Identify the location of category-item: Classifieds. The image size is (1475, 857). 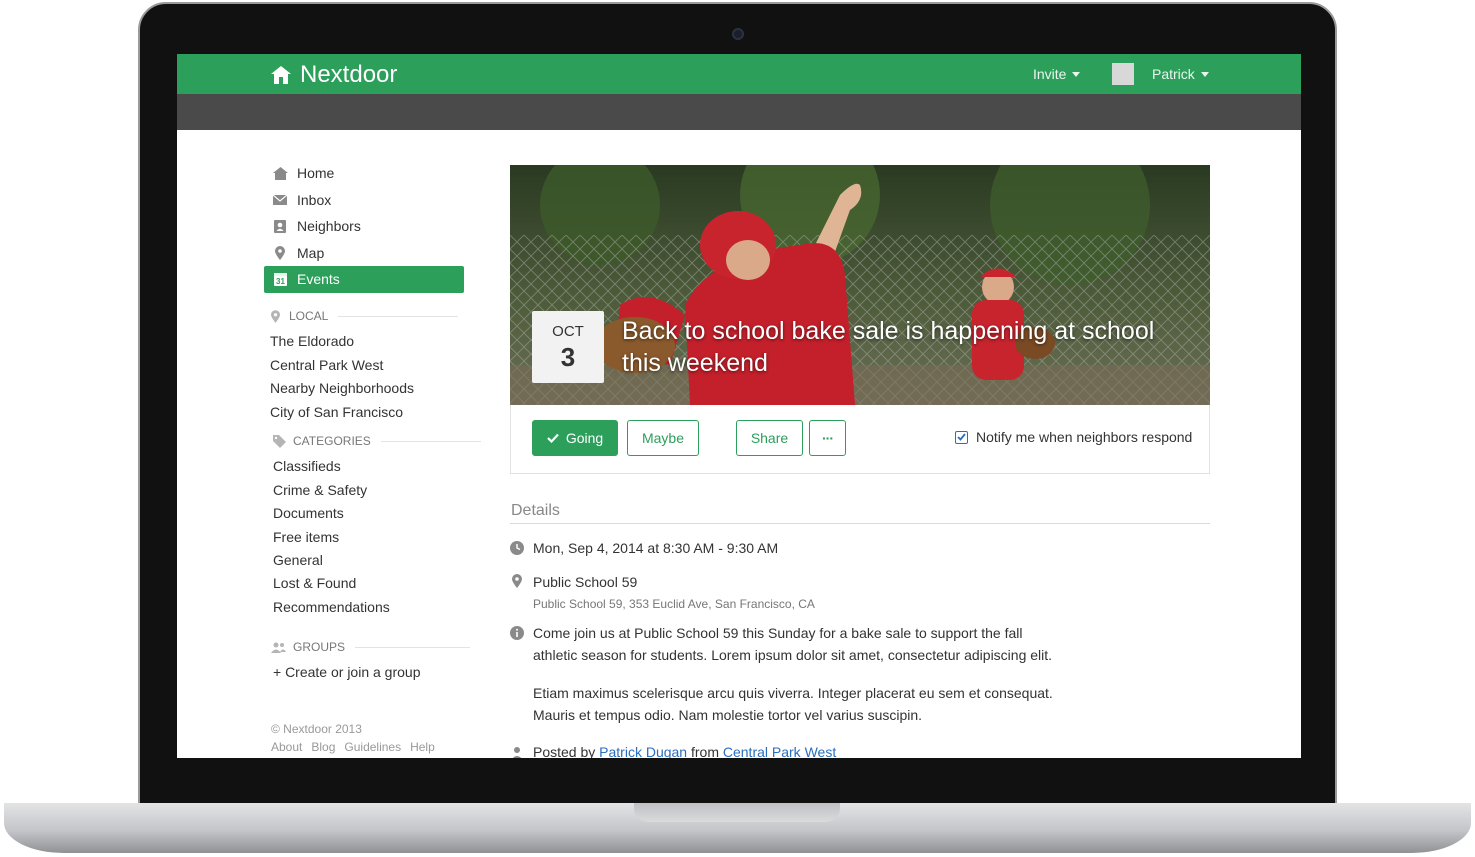
(307, 466).